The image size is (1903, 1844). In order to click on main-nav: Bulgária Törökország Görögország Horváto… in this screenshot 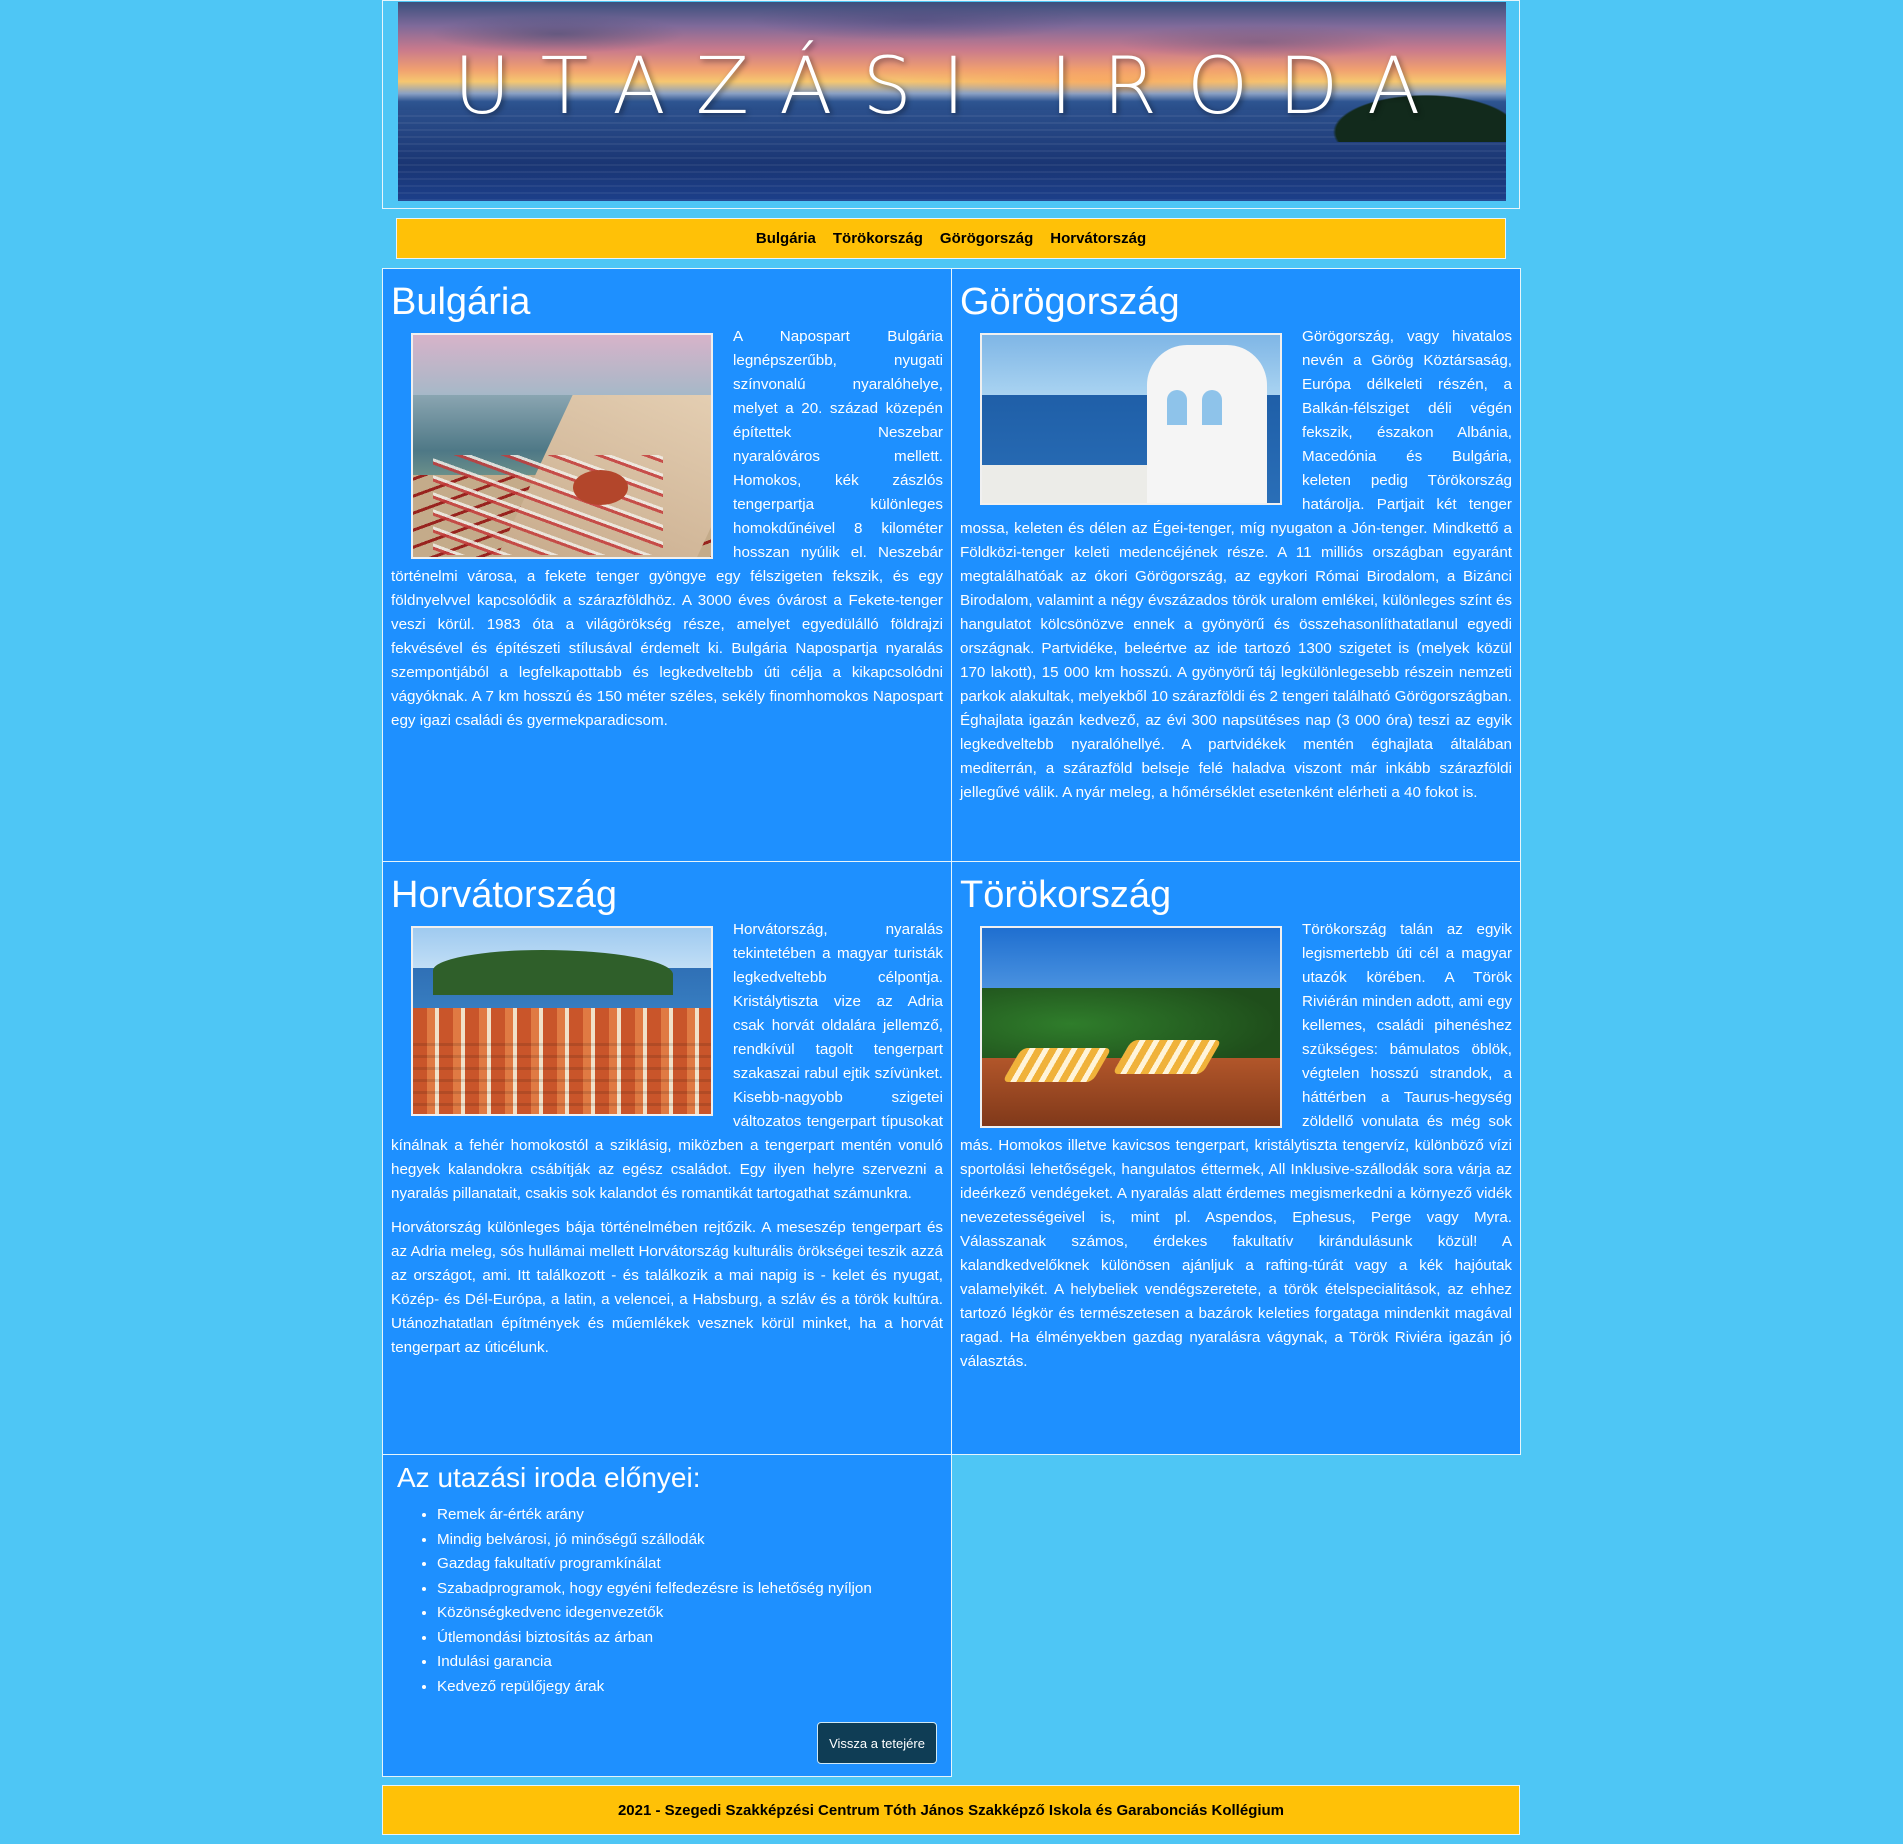, I will do `click(951, 238)`.